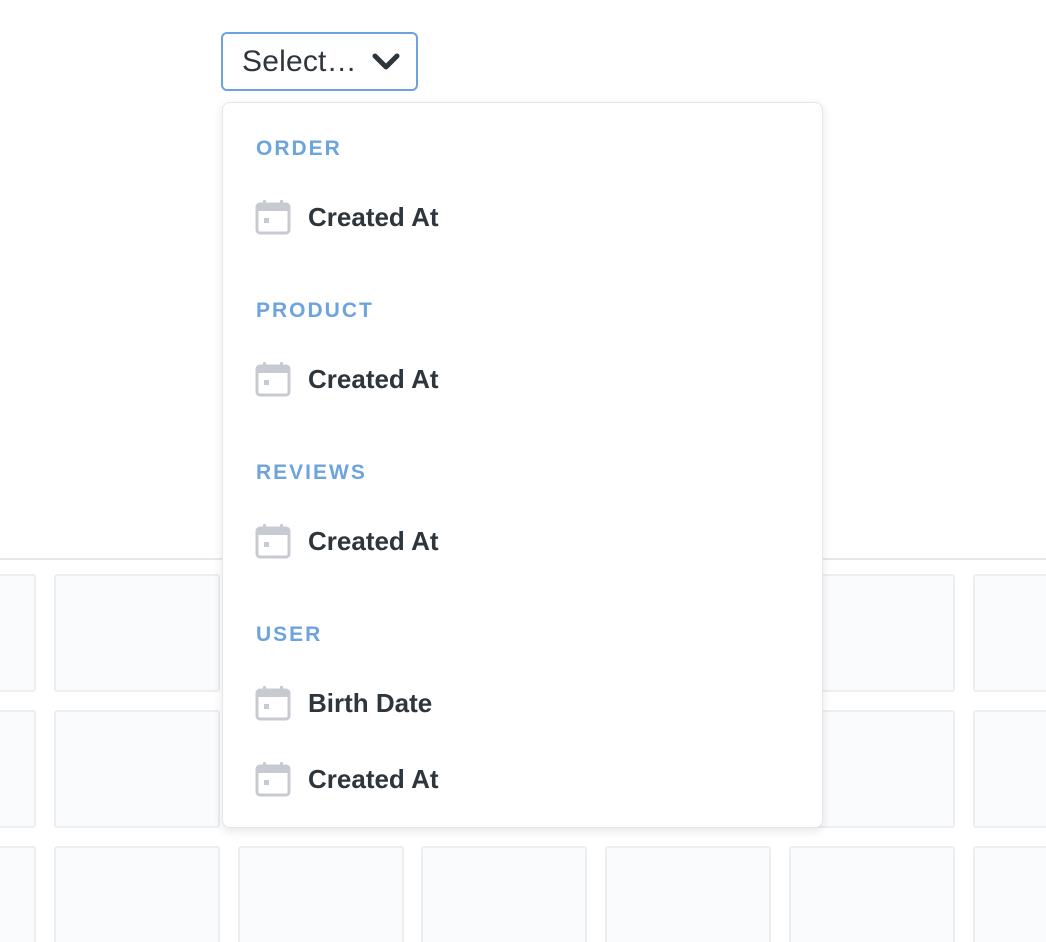  I want to click on chevron-down-icon, so click(386, 61).